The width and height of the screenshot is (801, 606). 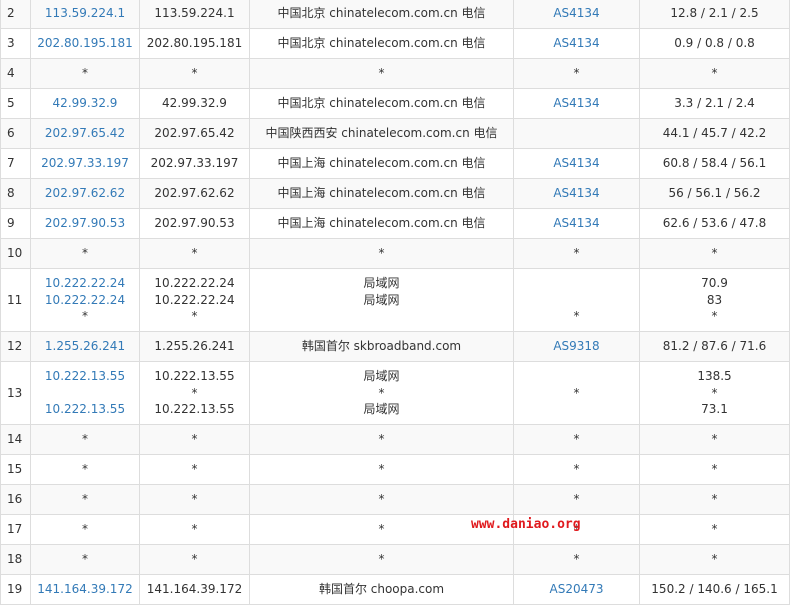 I want to click on location-cell: 中国陕西西安 chinatelecom.com.cn 电信, so click(x=381, y=133).